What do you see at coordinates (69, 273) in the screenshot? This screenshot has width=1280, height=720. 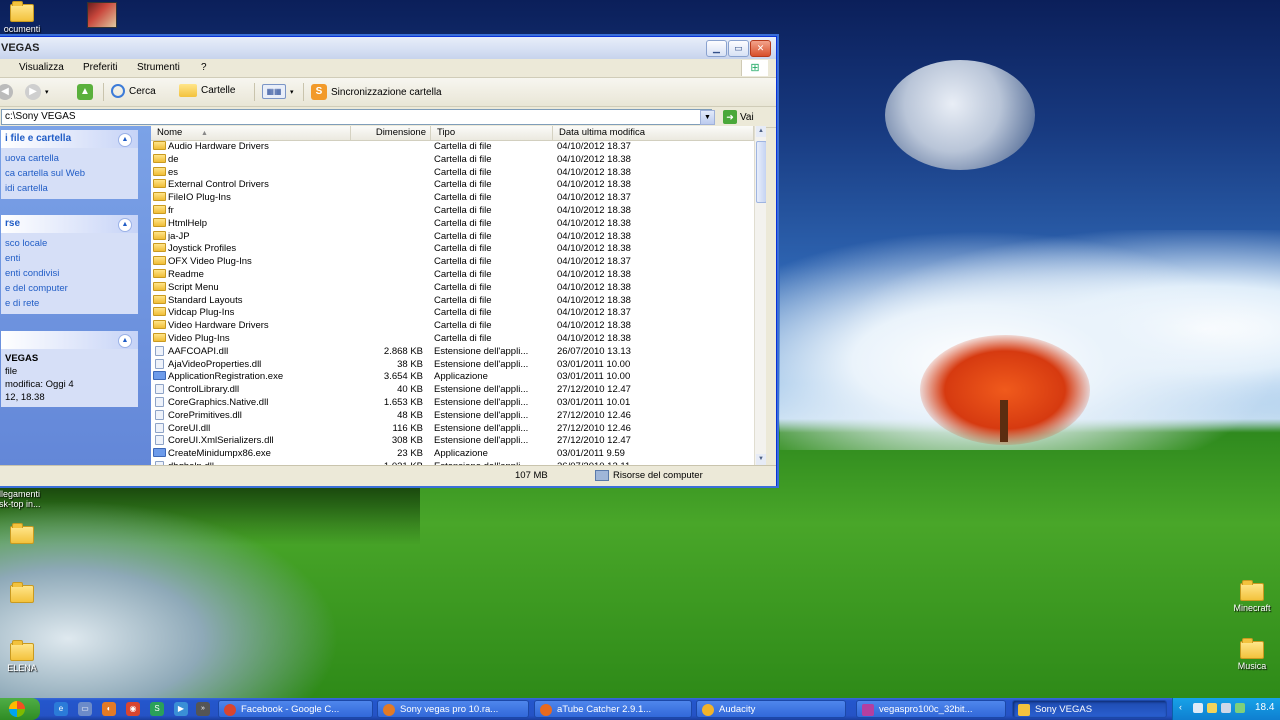 I see `place-shared-documents: enti condivisi` at bounding box center [69, 273].